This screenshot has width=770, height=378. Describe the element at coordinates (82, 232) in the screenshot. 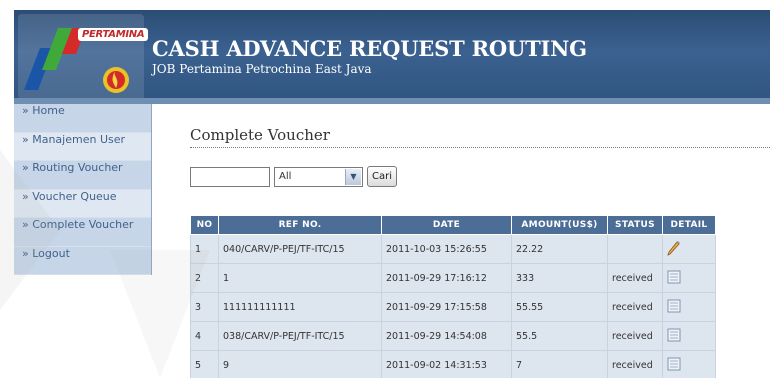

I see `sidebar-item-complete-voucher: » Complete Voucher` at that location.